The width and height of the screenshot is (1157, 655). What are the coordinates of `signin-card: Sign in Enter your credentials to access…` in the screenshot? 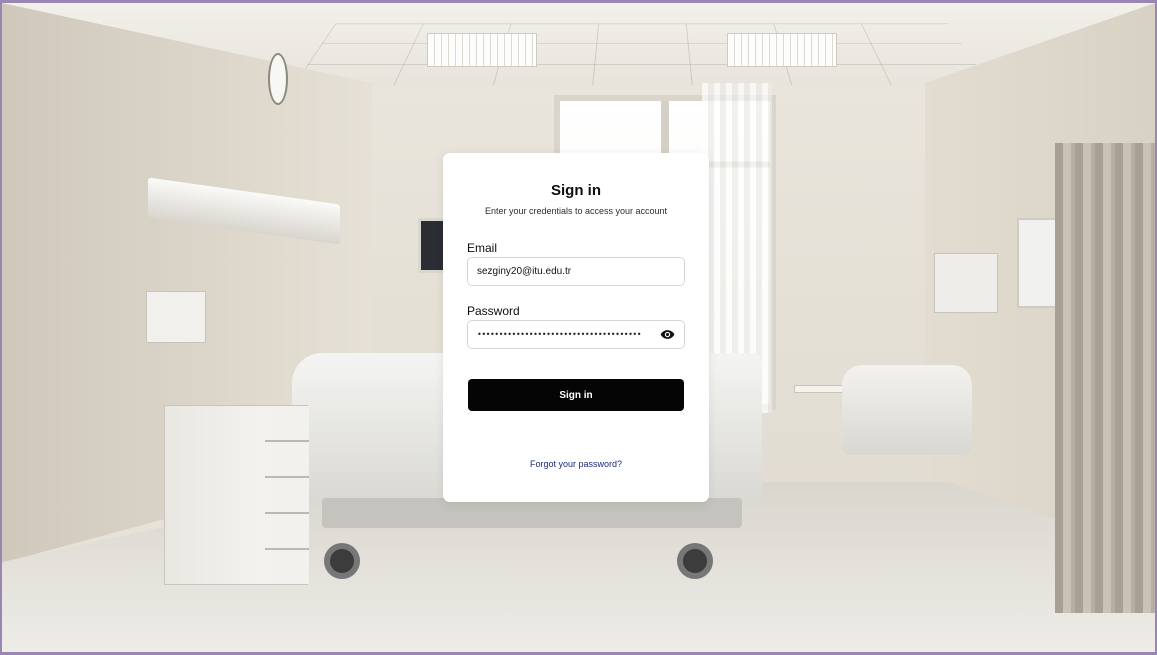 It's located at (576, 327).